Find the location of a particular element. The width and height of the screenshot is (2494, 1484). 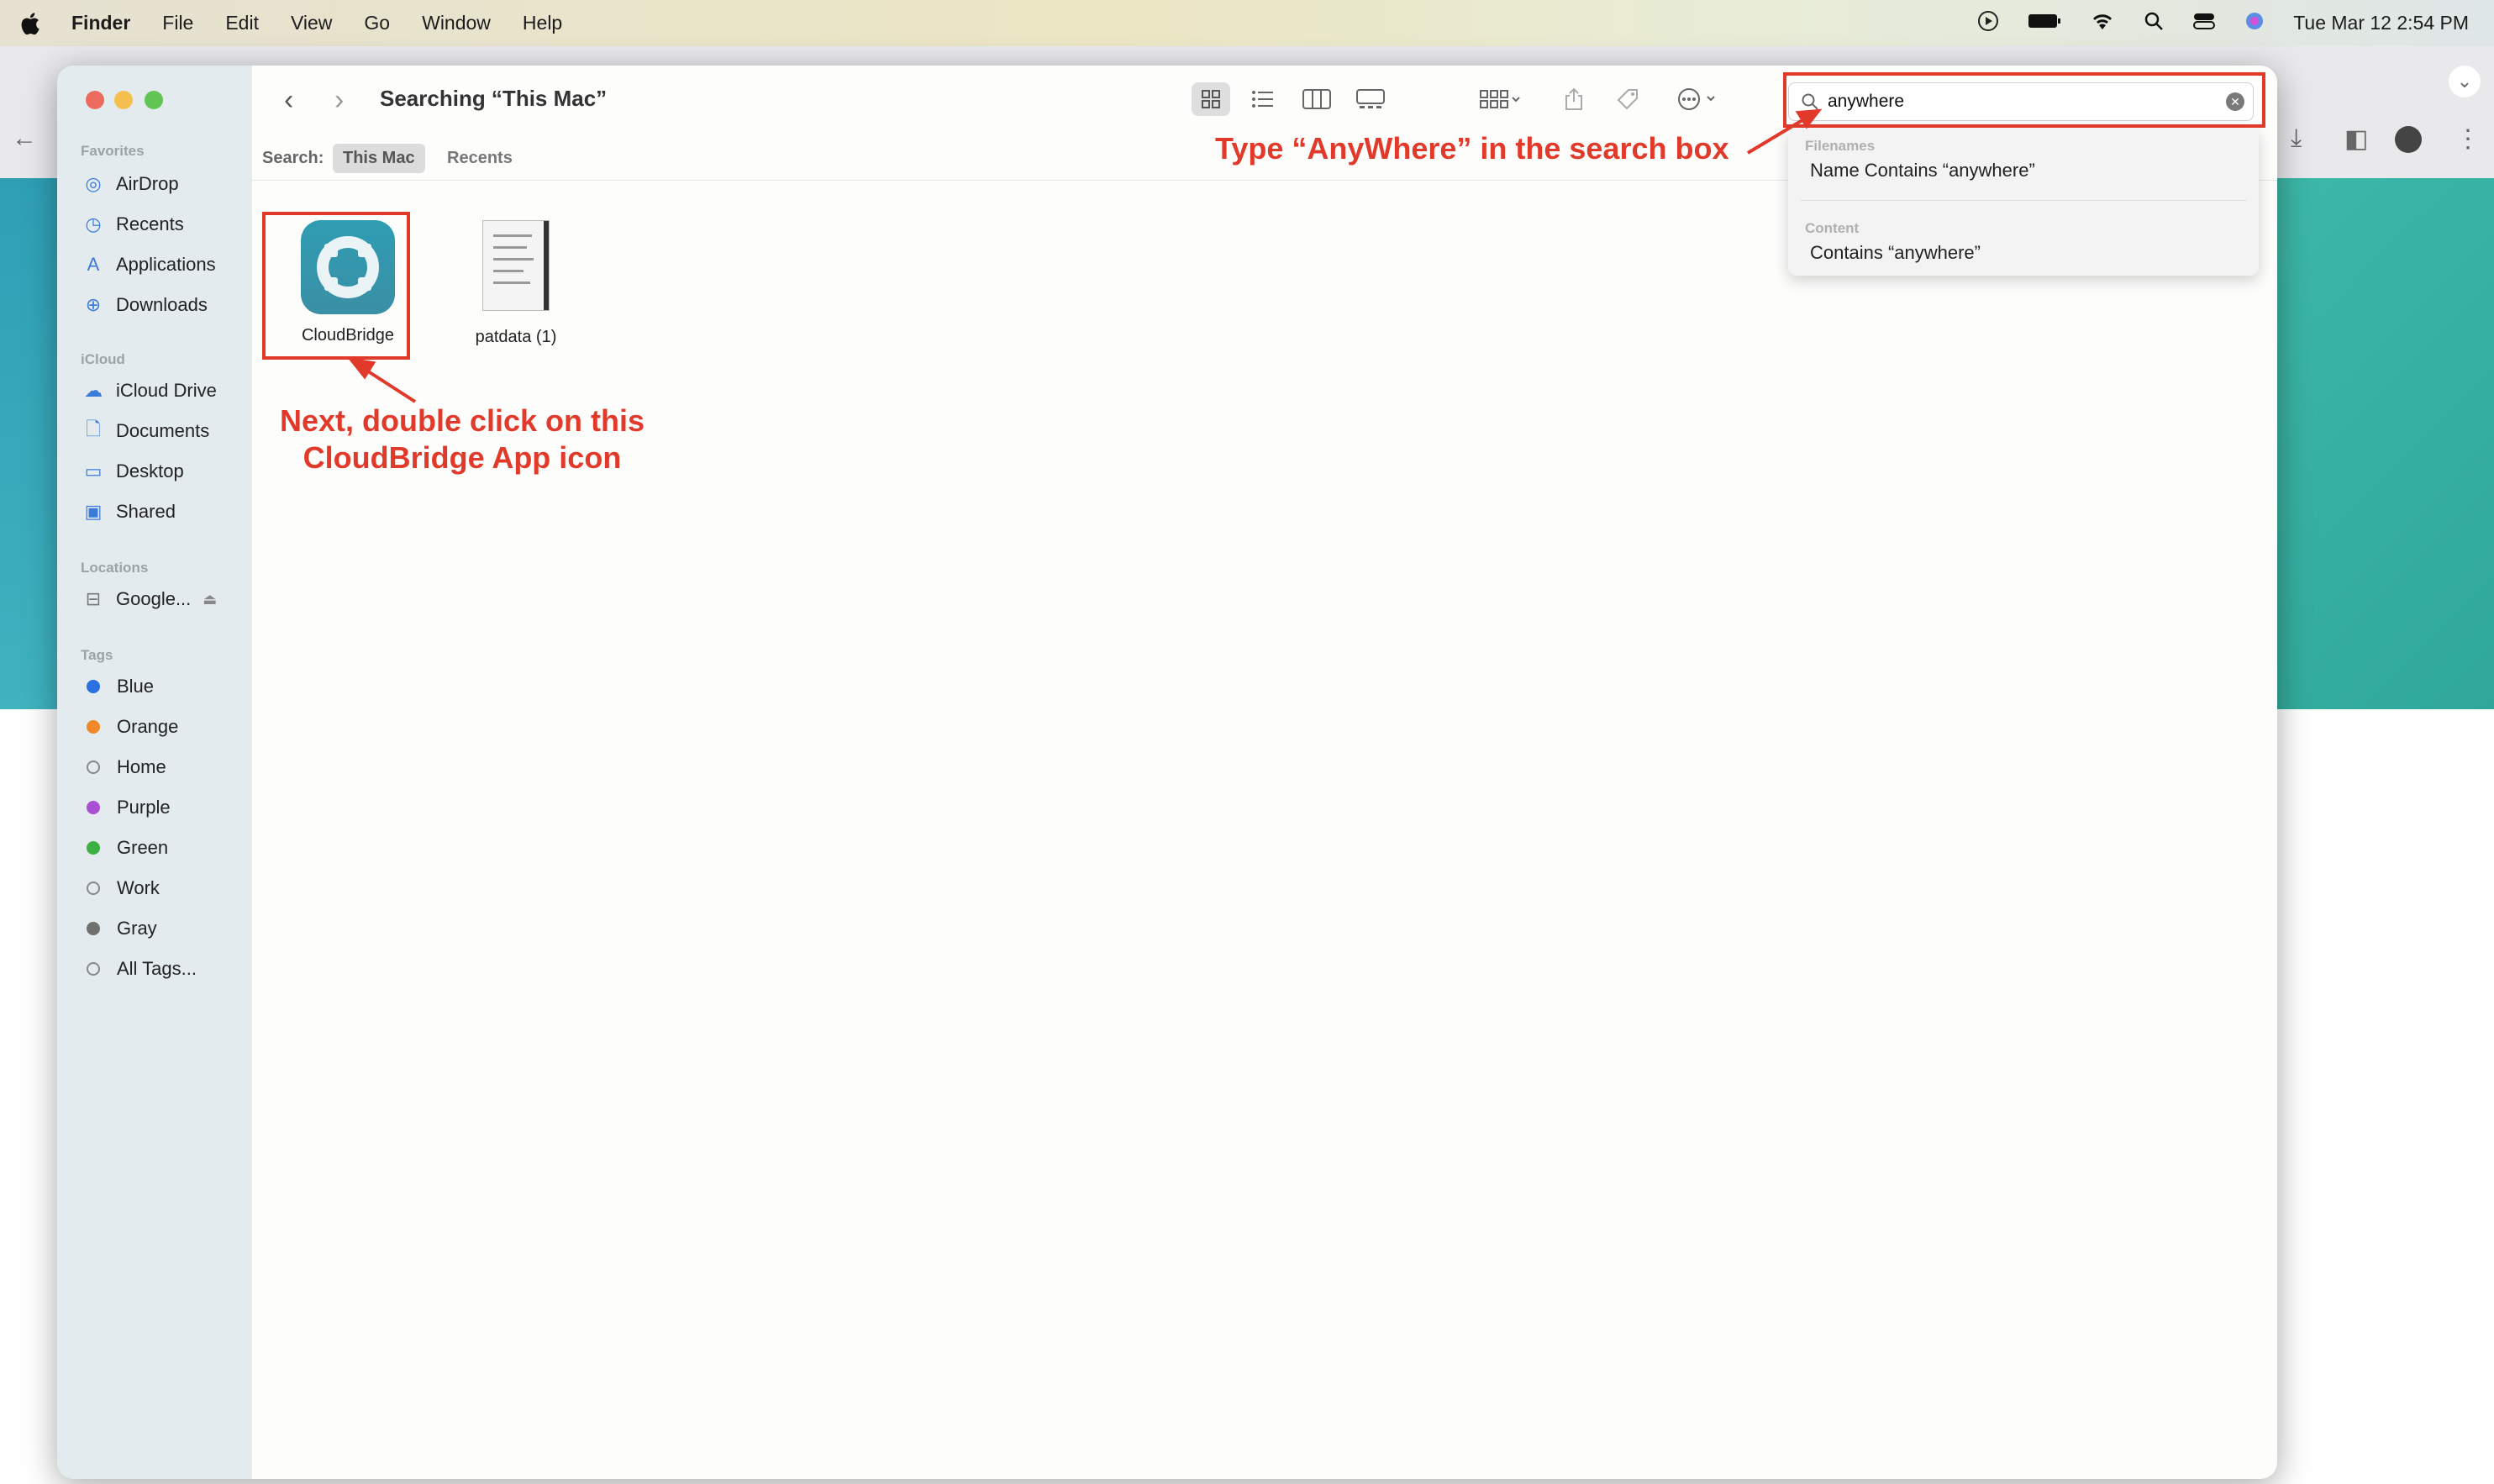

annotation-arrow-search is located at coordinates (1777, 135).